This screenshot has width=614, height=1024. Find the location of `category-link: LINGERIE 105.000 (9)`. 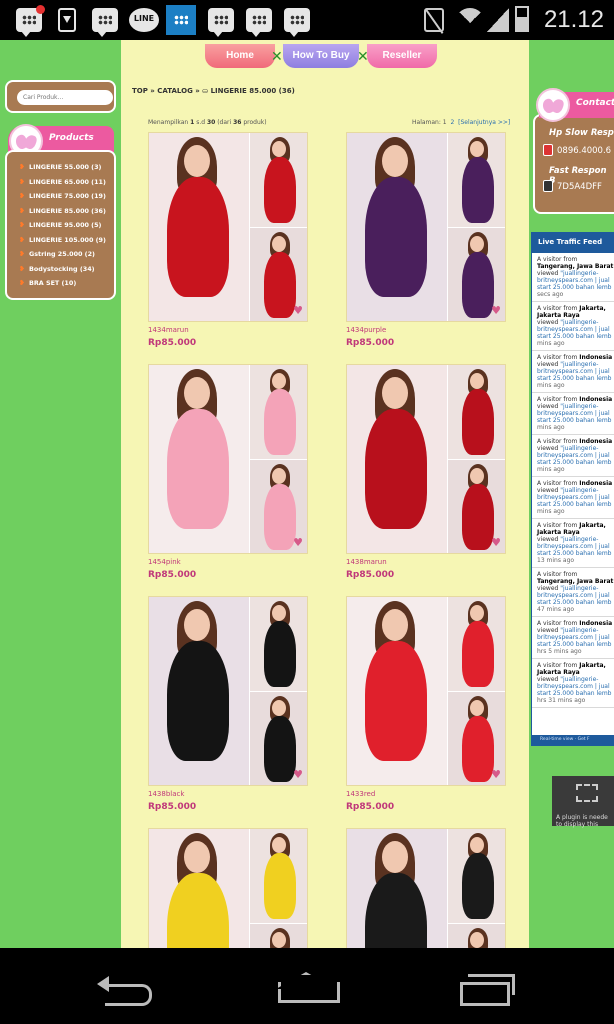

category-link: LINGERIE 105.000 (9) is located at coordinates (62, 242).